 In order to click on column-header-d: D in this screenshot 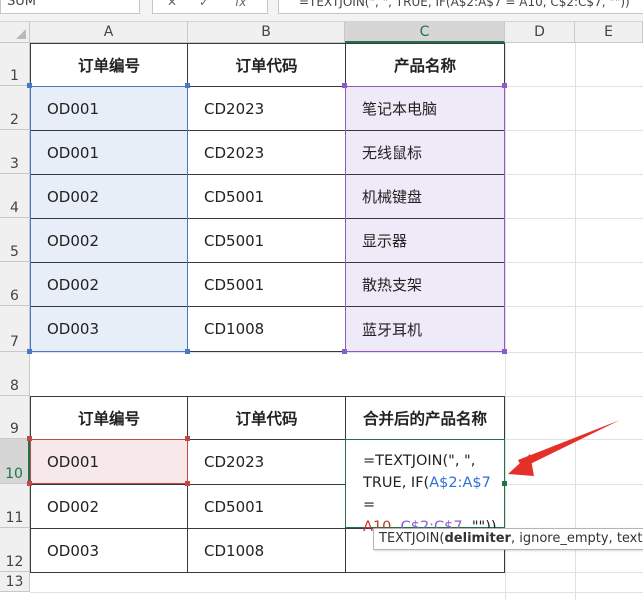, I will do `click(540, 32)`.